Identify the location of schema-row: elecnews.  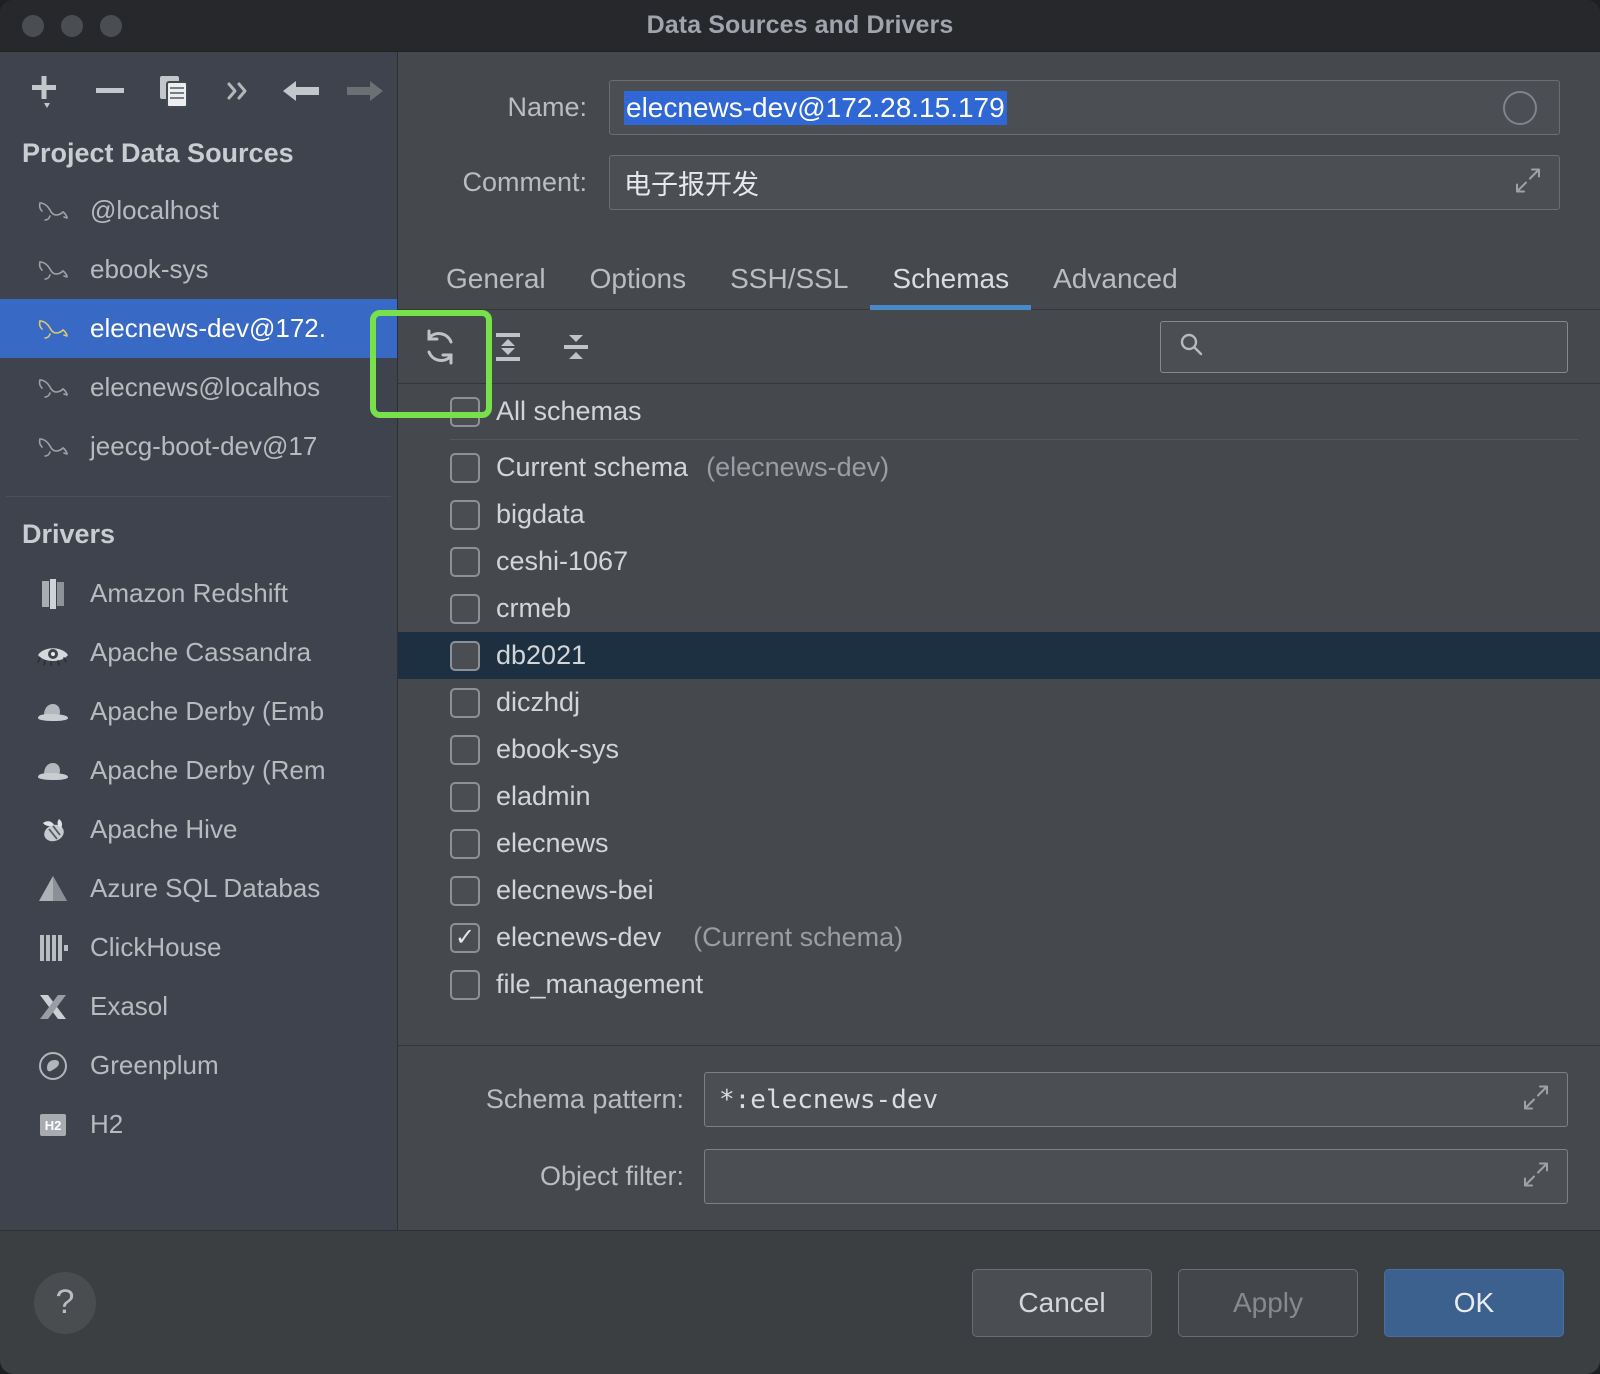
(999, 843).